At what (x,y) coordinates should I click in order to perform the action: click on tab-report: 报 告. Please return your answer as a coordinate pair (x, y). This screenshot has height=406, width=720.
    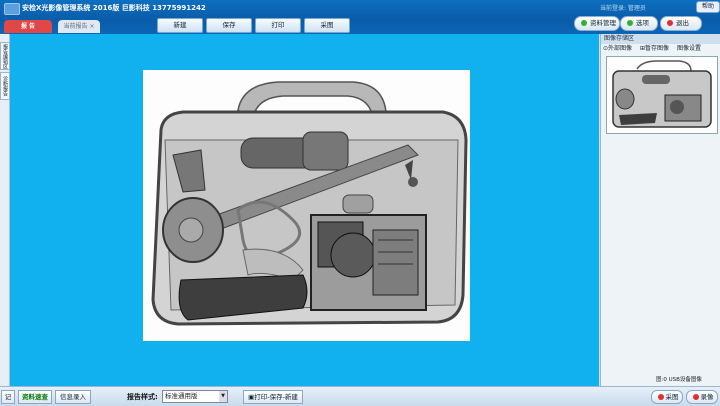
    Looking at the image, I should click on (28, 26).